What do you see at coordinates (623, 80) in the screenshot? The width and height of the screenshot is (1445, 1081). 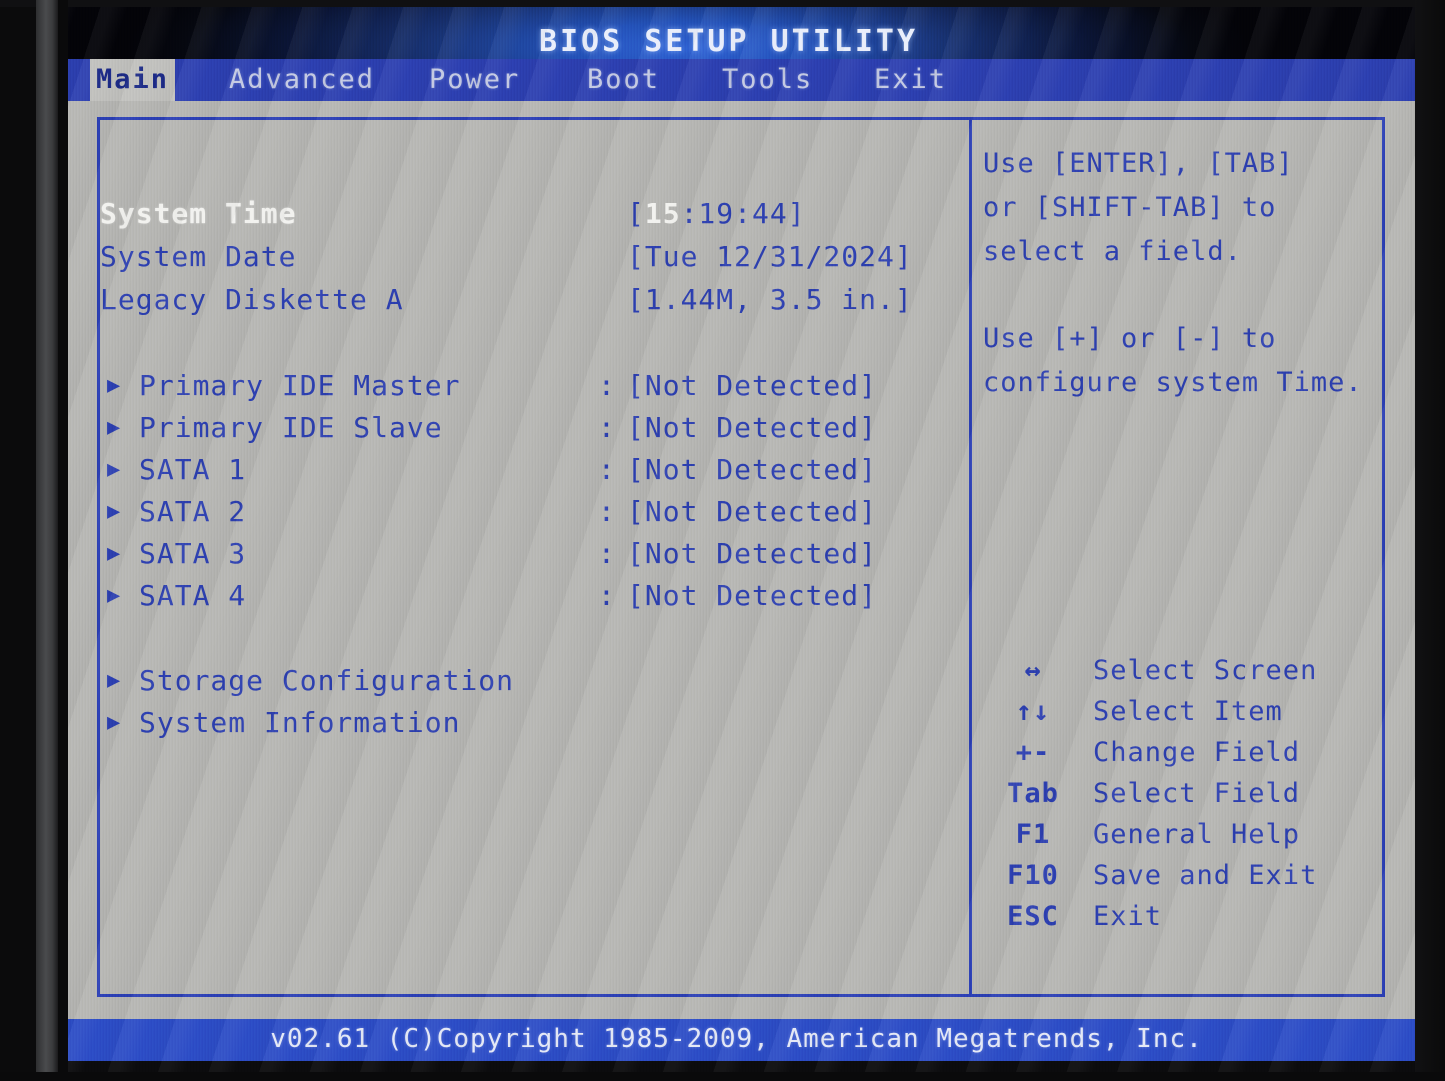 I see `tab-boot: Boot` at bounding box center [623, 80].